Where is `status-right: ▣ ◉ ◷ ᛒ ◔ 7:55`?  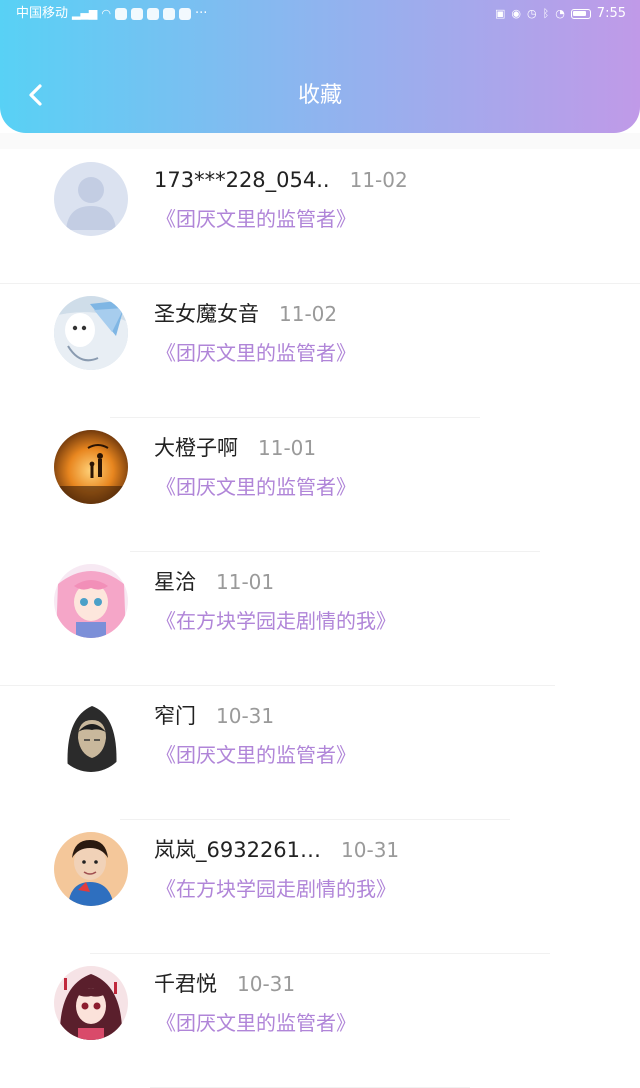 status-right: ▣ ◉ ◷ ᛒ ◔ 7:55 is located at coordinates (560, 14).